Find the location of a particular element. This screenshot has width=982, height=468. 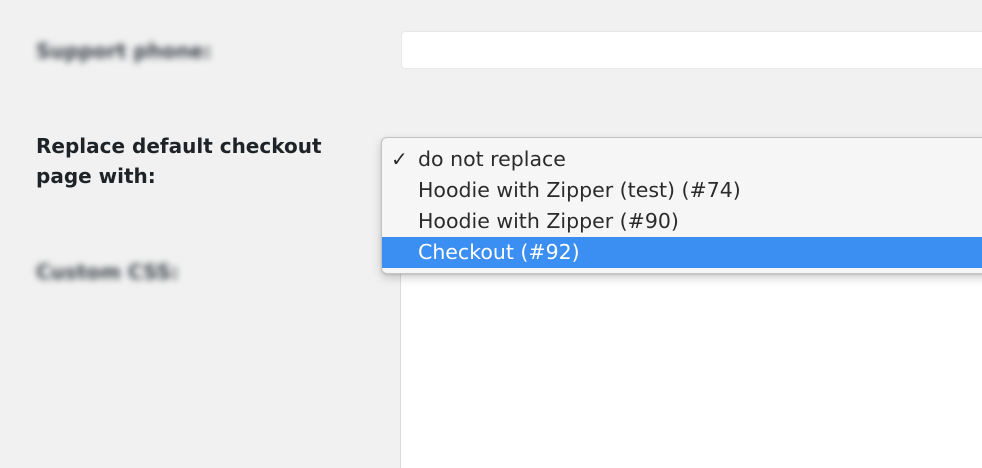

option-label: do not replace is located at coordinates (492, 159).